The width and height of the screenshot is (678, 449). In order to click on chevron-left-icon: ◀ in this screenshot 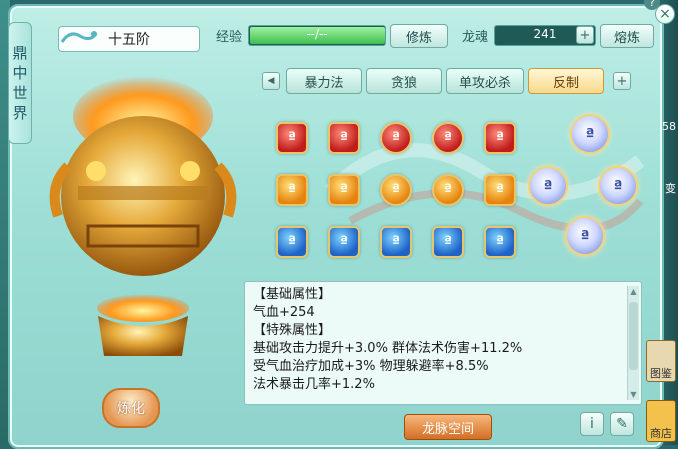, I will do `click(271, 81)`.